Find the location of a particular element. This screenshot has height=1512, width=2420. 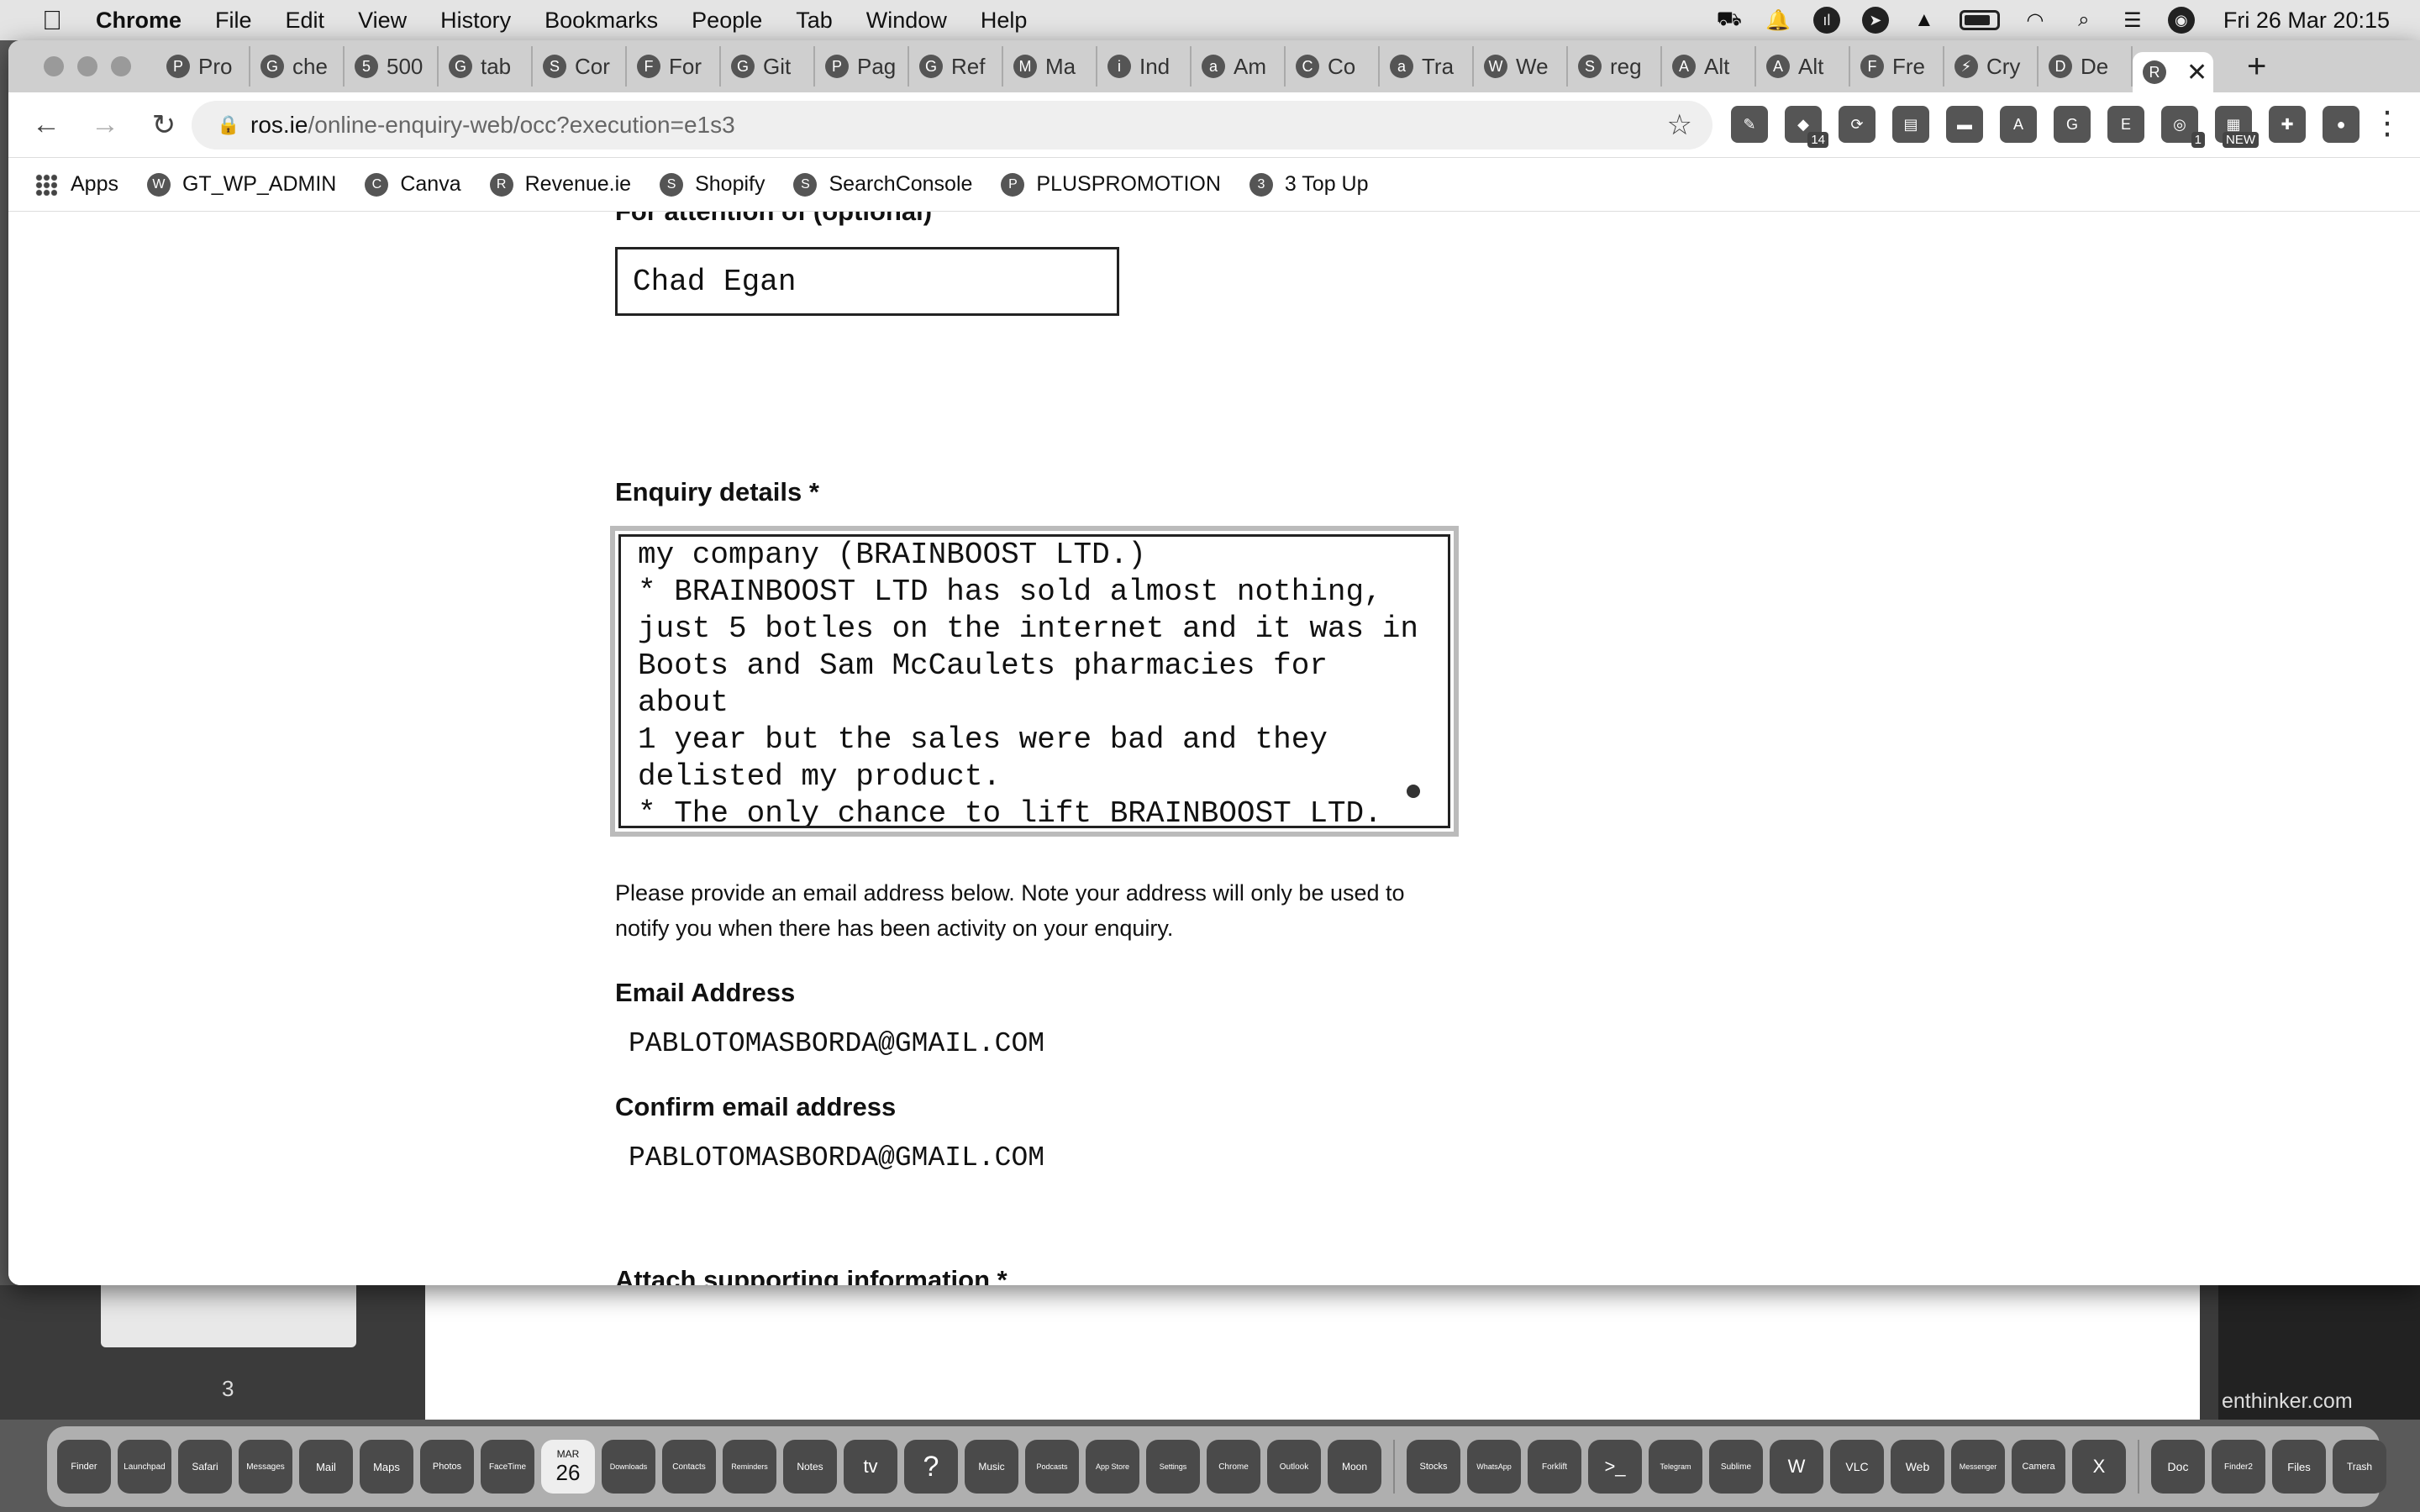

confirm-email-field: PABLOTOMASBORDA@GMAIL.COM is located at coordinates (837, 1157).